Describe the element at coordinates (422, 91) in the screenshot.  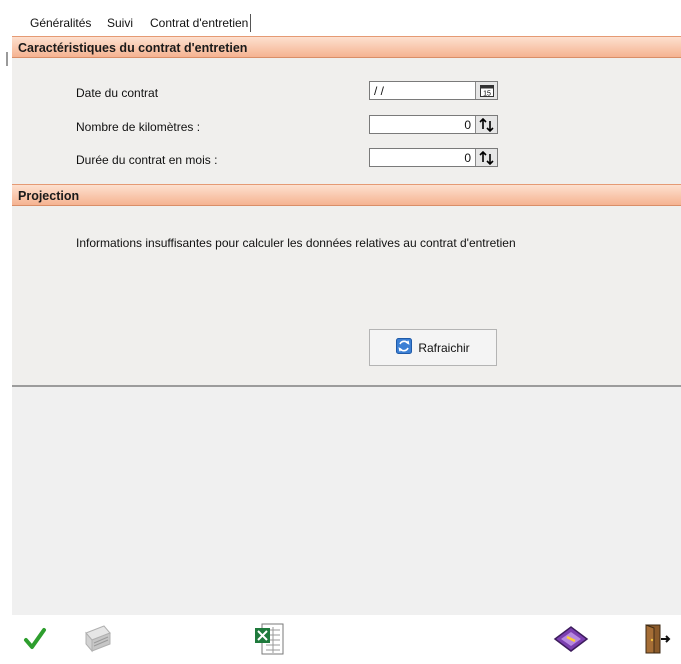
I see `date-contrat-value: / /` at that location.